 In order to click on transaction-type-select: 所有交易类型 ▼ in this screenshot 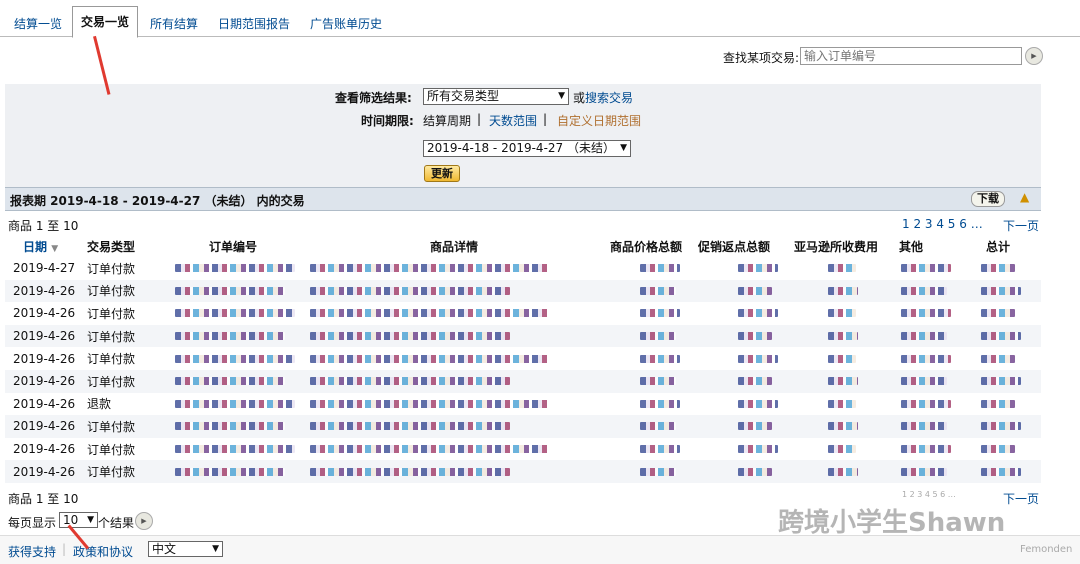, I will do `click(496, 96)`.